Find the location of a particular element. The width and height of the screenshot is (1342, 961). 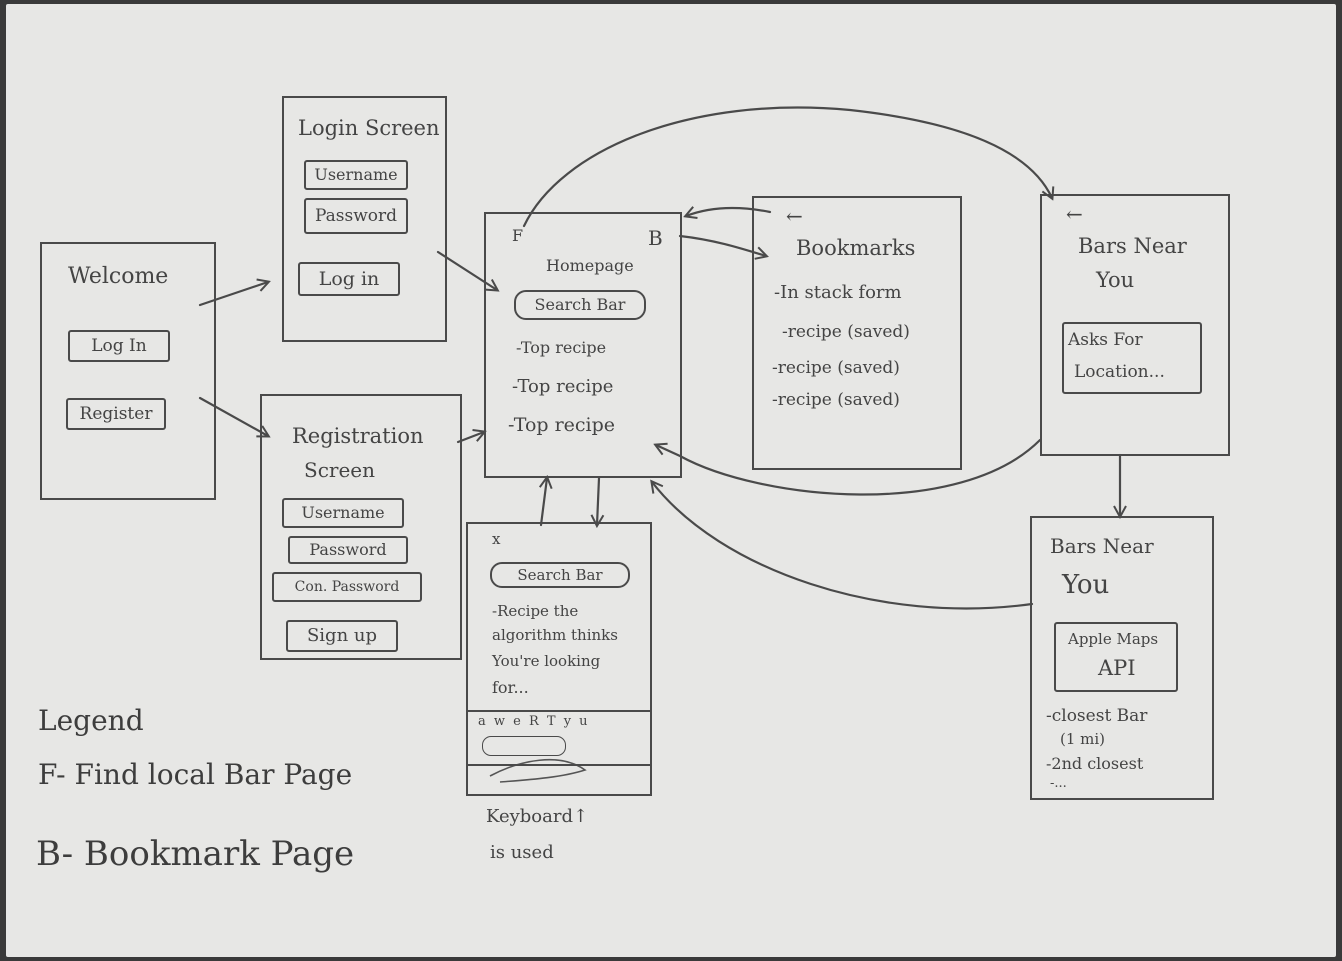

second-closest-bar-item: -2nd closest is located at coordinates (1094, 763).